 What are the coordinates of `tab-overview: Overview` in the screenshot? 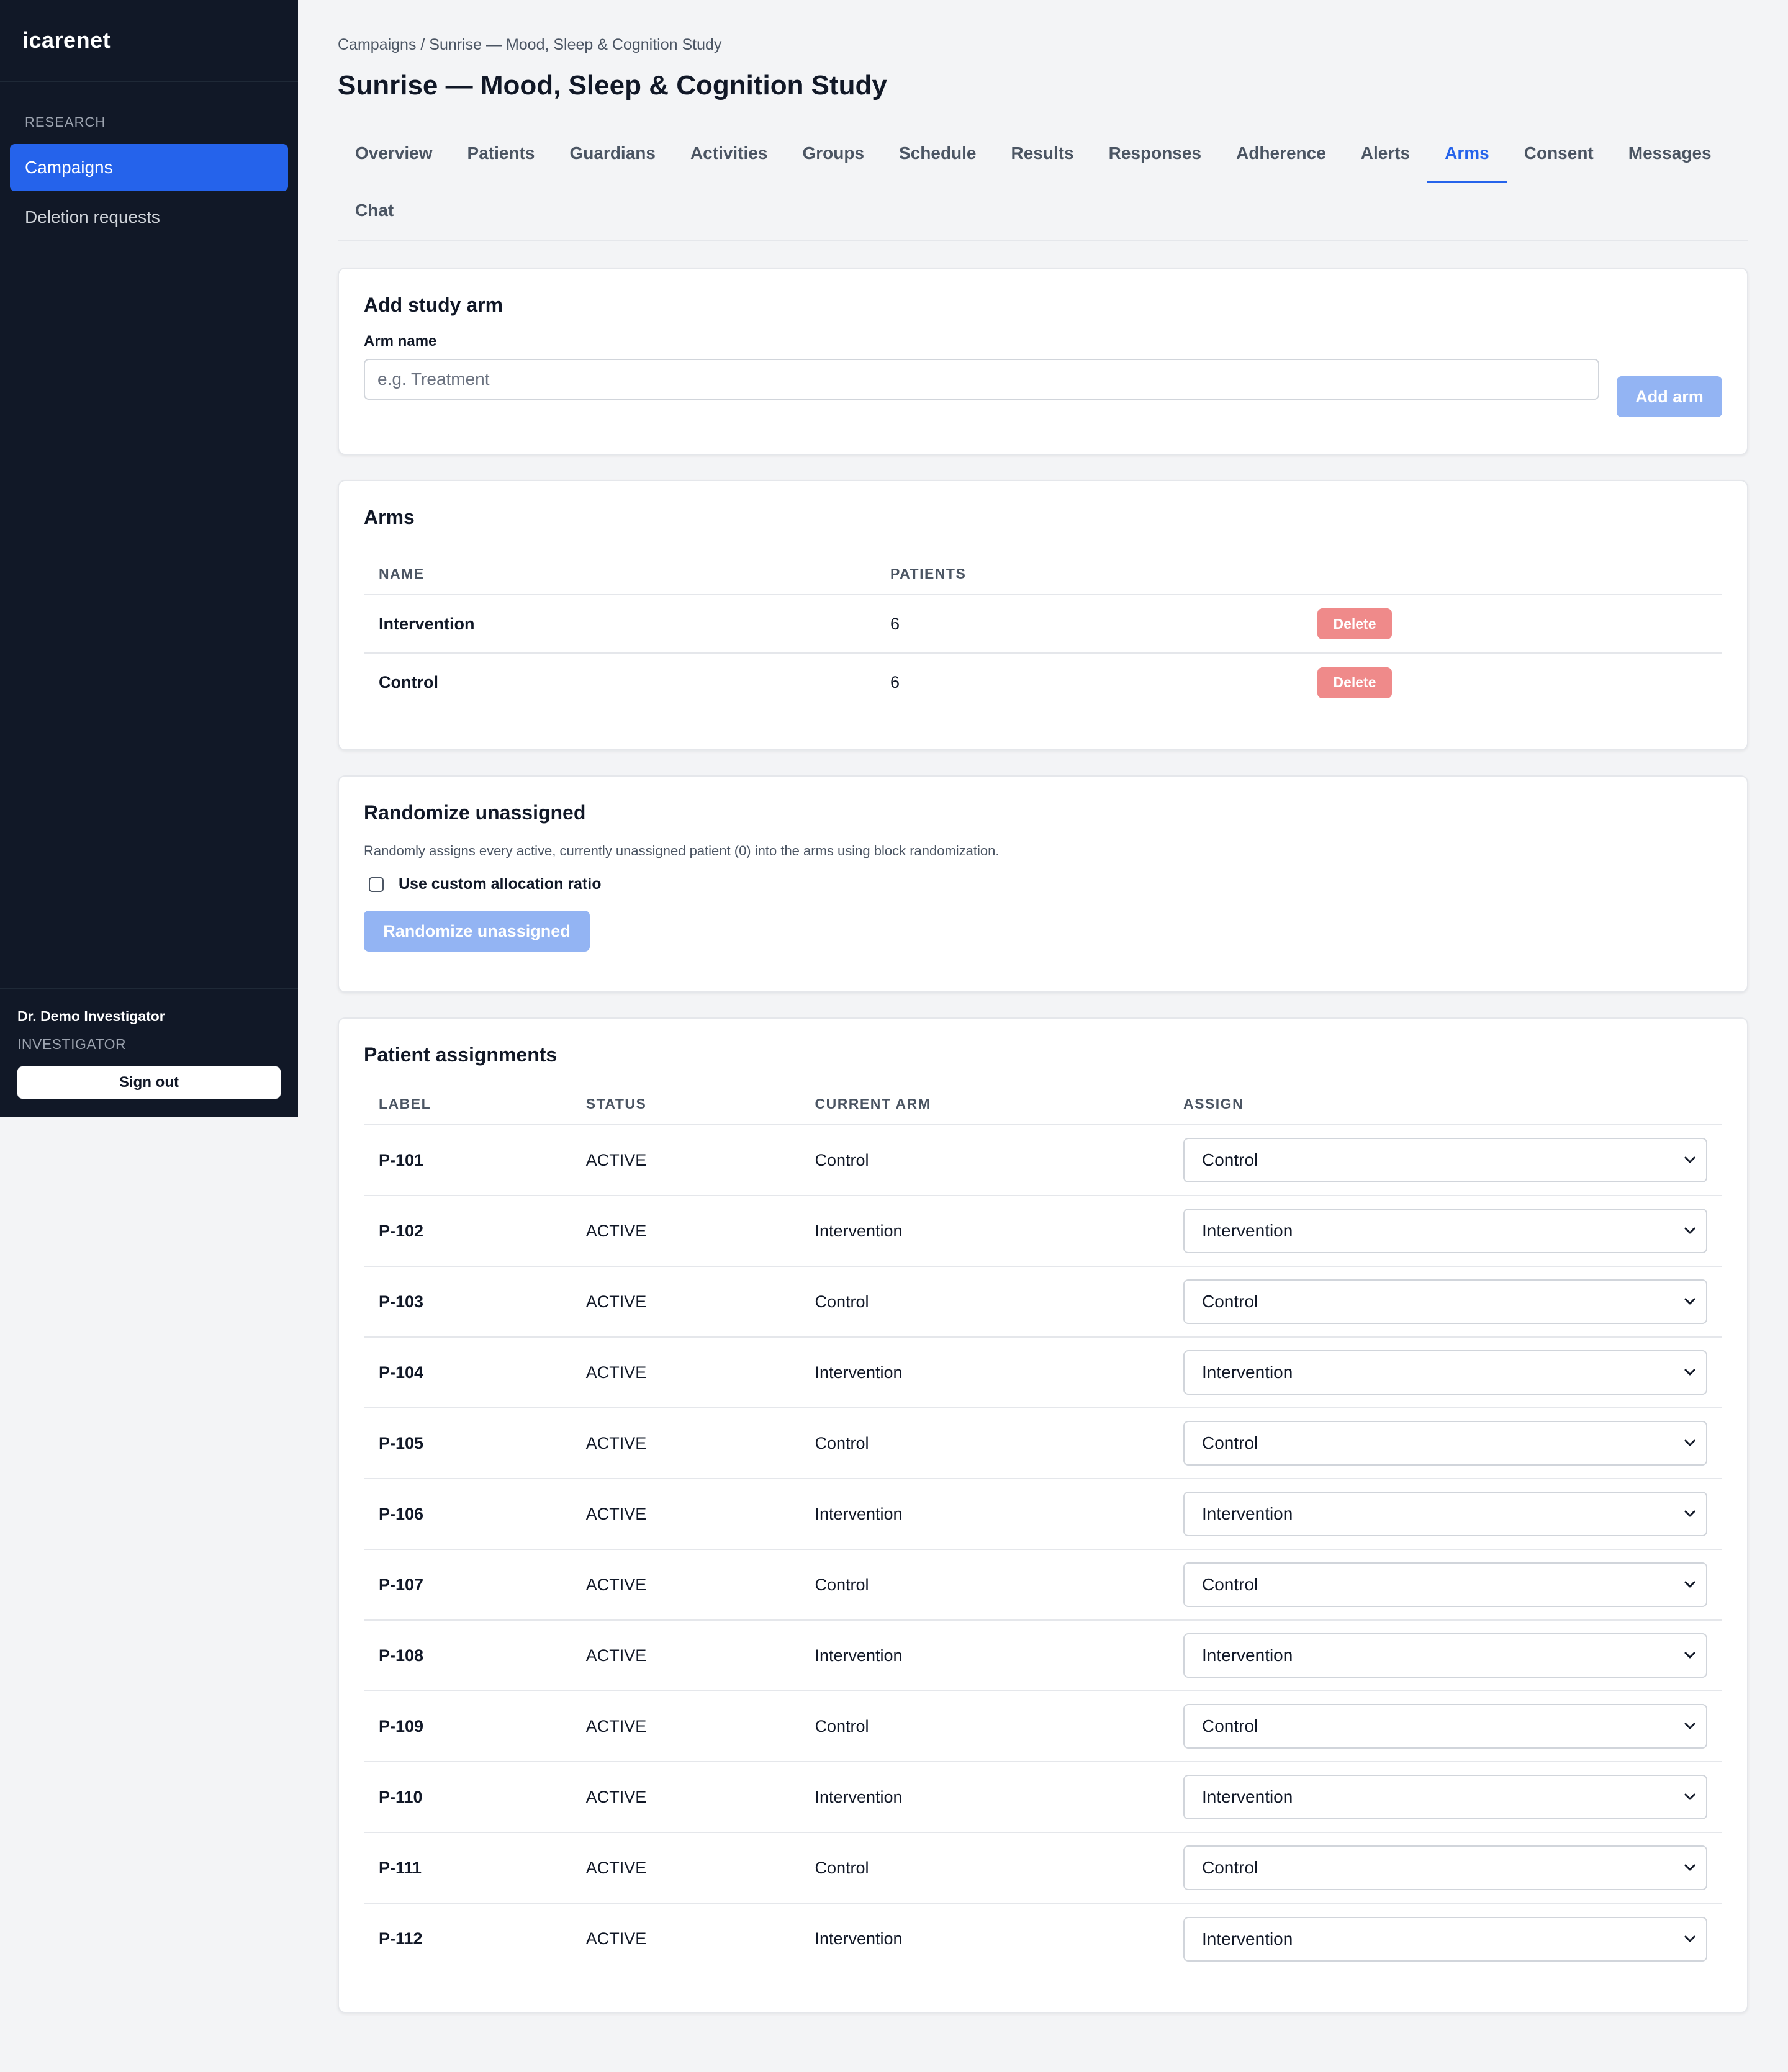 It's located at (394, 154).